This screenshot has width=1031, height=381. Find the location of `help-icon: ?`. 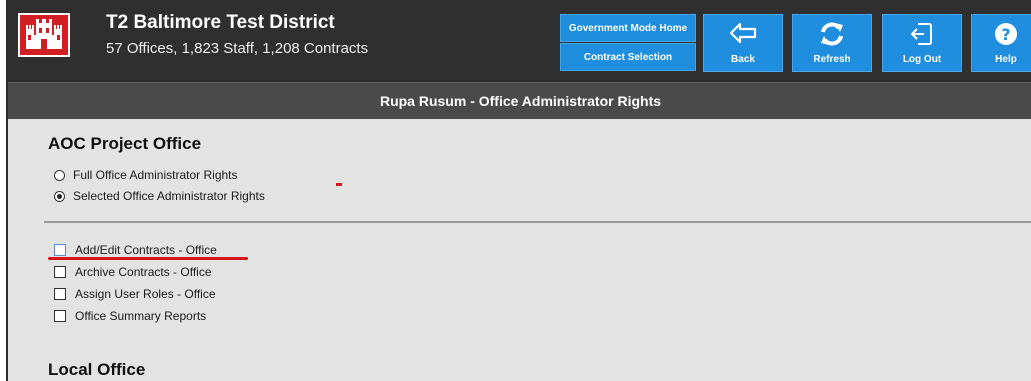

help-icon: ? is located at coordinates (1001, 35).